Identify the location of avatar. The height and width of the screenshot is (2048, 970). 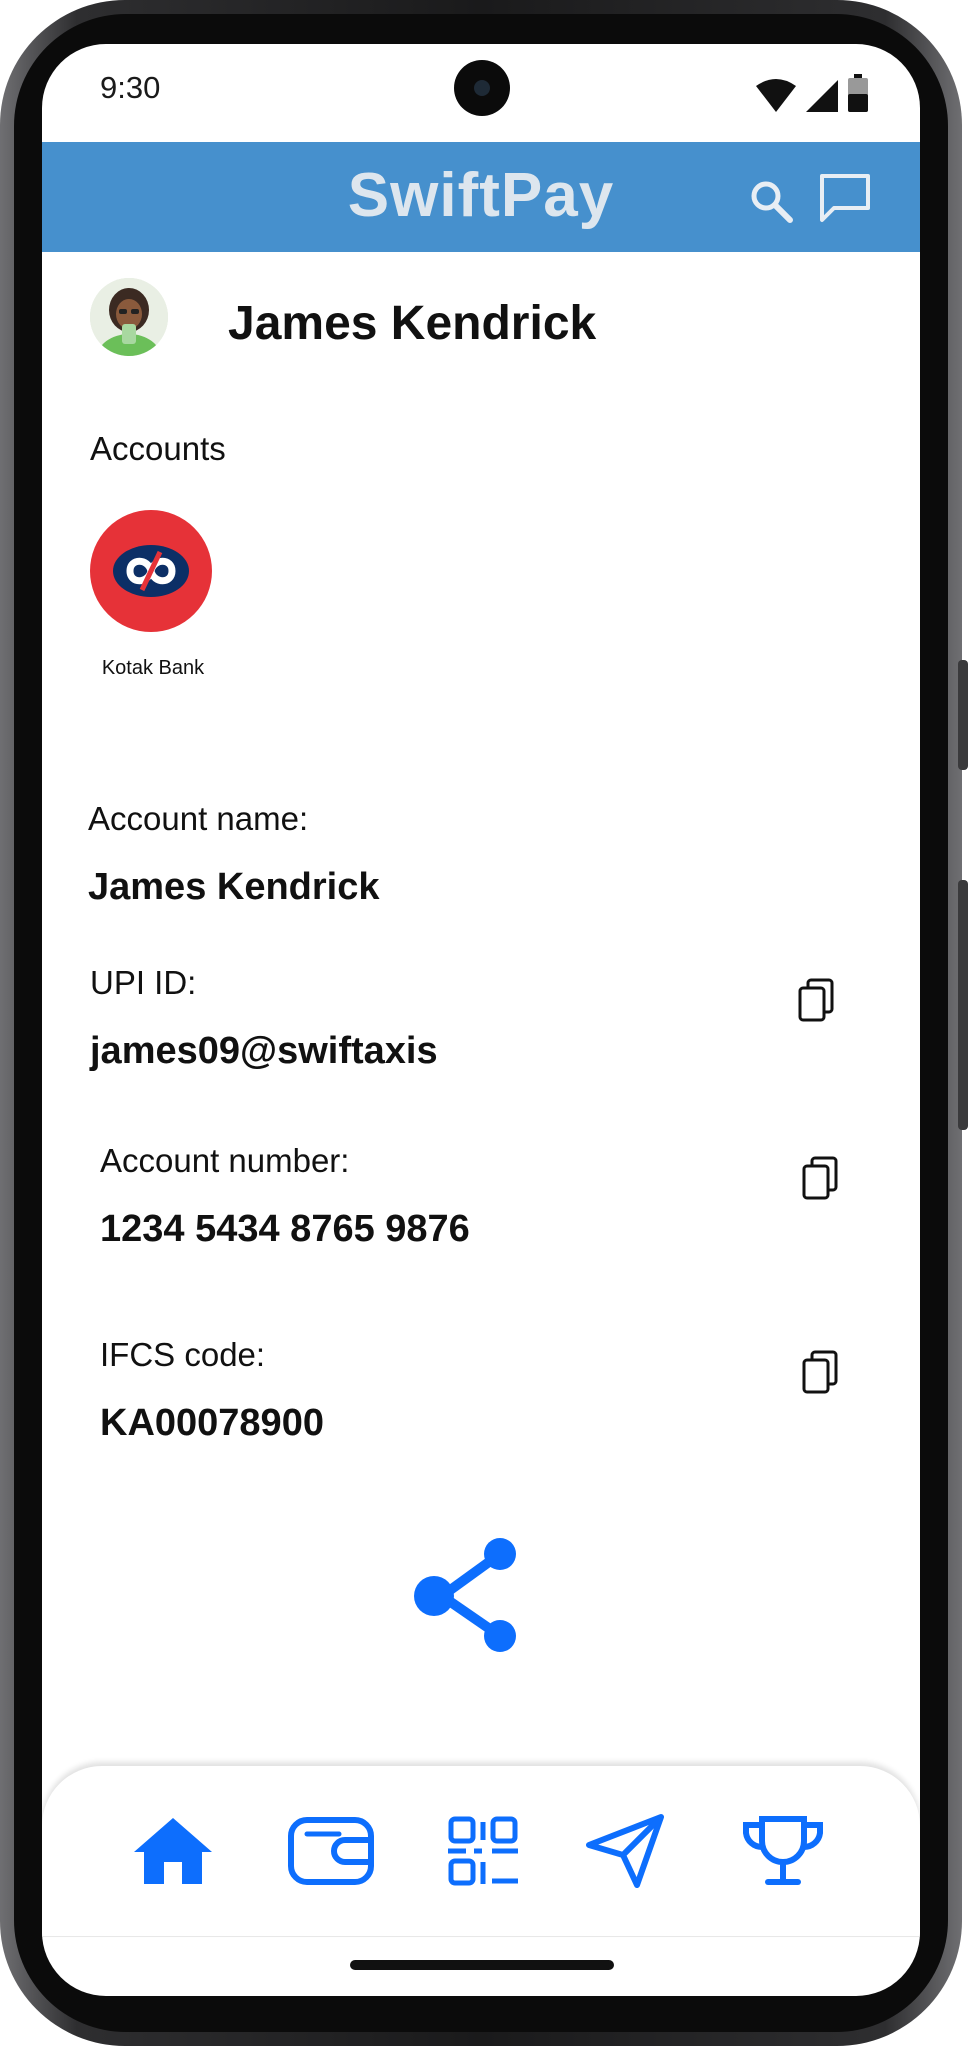
(129, 317).